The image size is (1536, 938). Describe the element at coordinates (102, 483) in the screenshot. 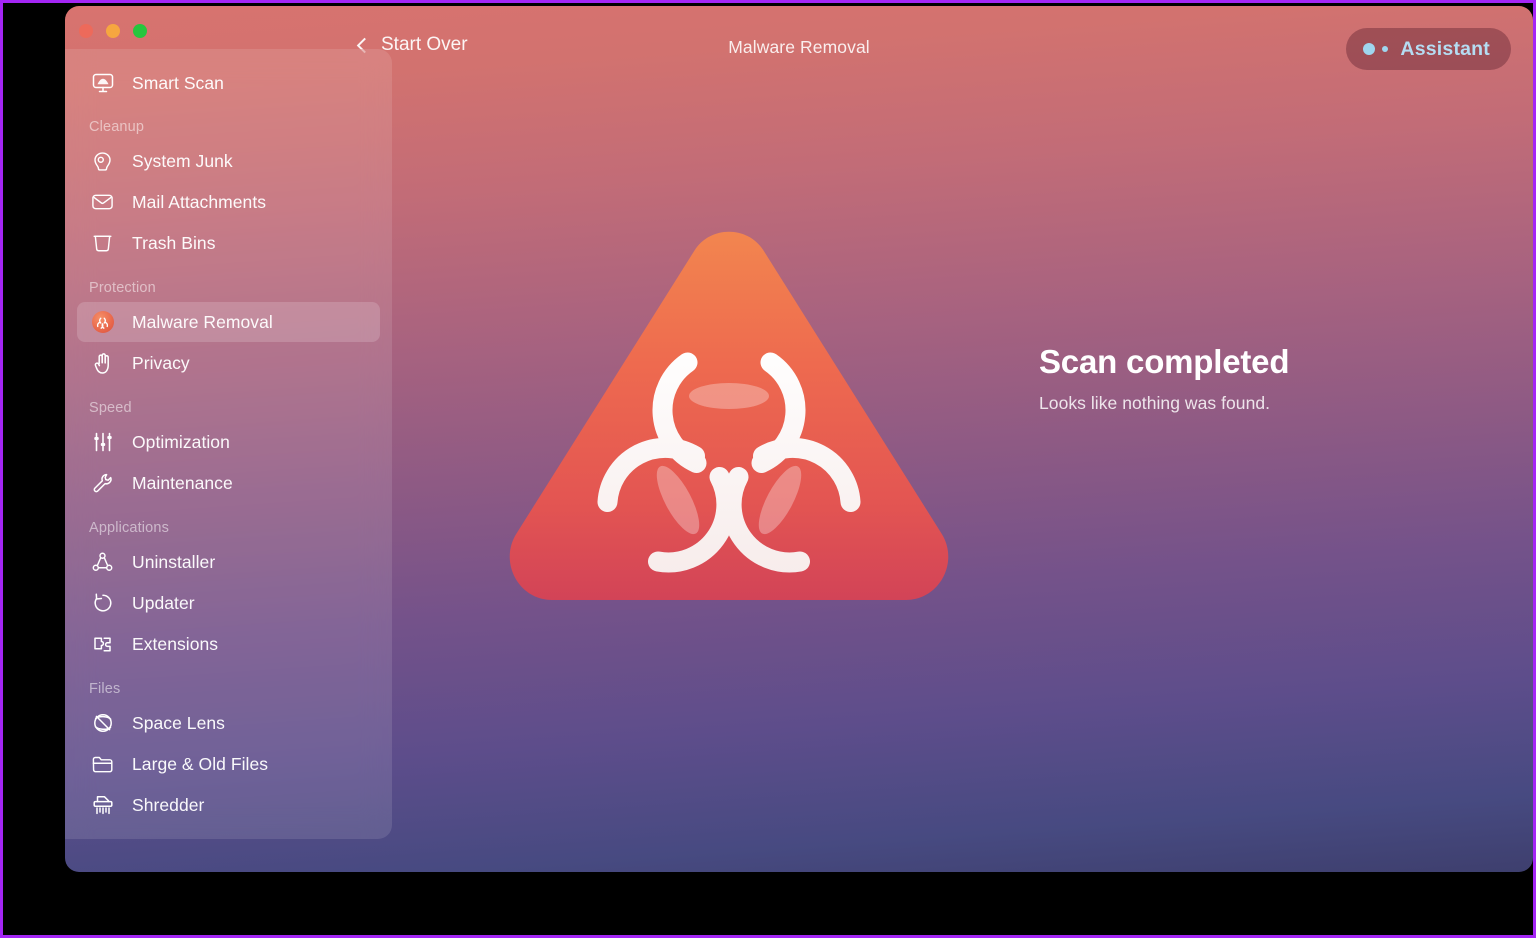

I see `wrench-icon` at that location.